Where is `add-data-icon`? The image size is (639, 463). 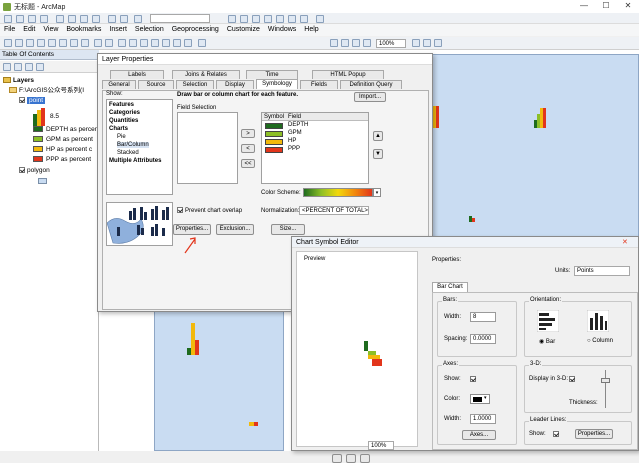
add-data-icon is located at coordinates (138, 19).